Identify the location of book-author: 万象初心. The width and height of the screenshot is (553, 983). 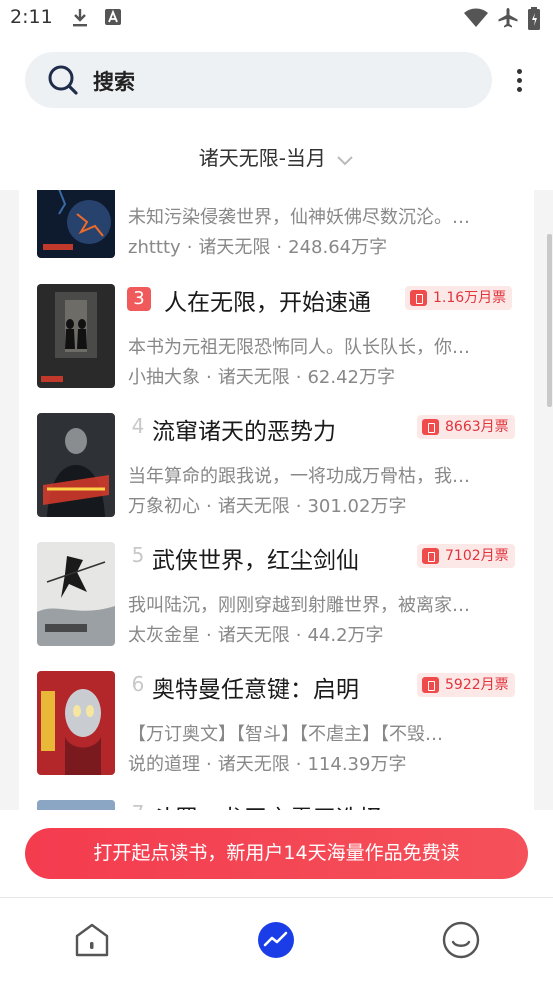
(164, 506).